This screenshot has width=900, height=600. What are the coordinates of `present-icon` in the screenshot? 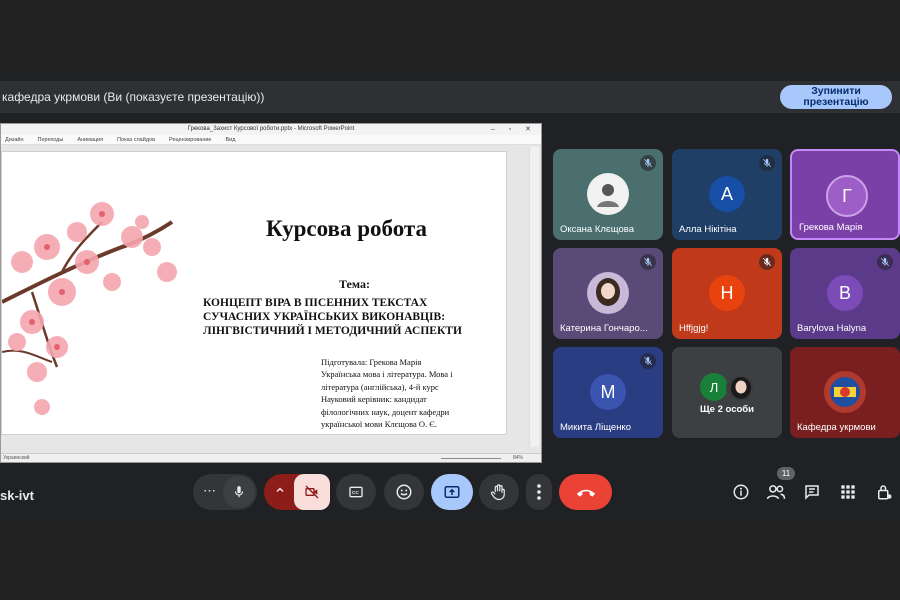 It's located at (452, 492).